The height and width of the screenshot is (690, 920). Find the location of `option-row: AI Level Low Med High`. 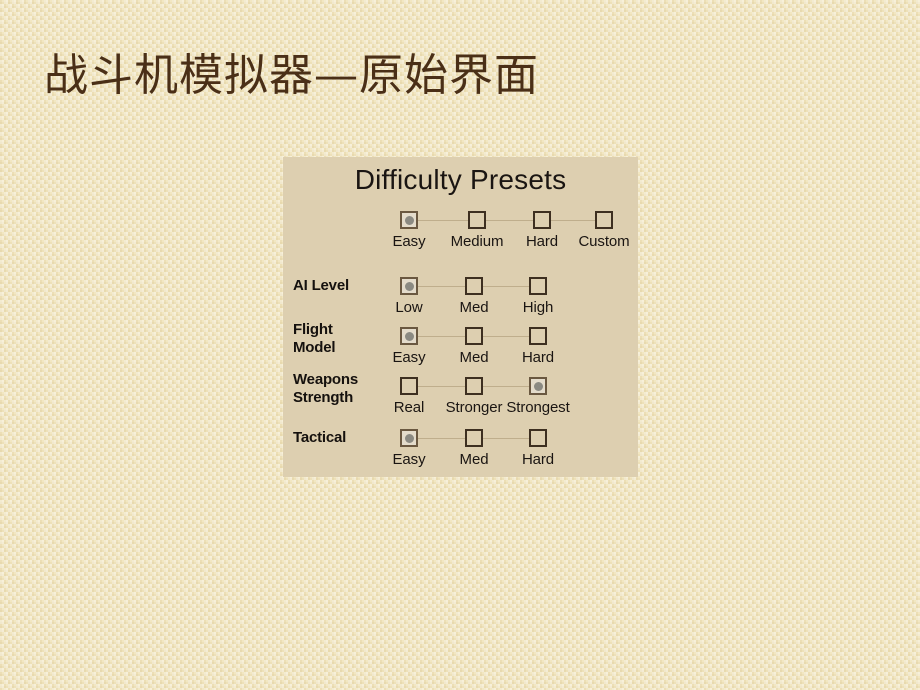

option-row: AI Level Low Med High is located at coordinates (460, 301).